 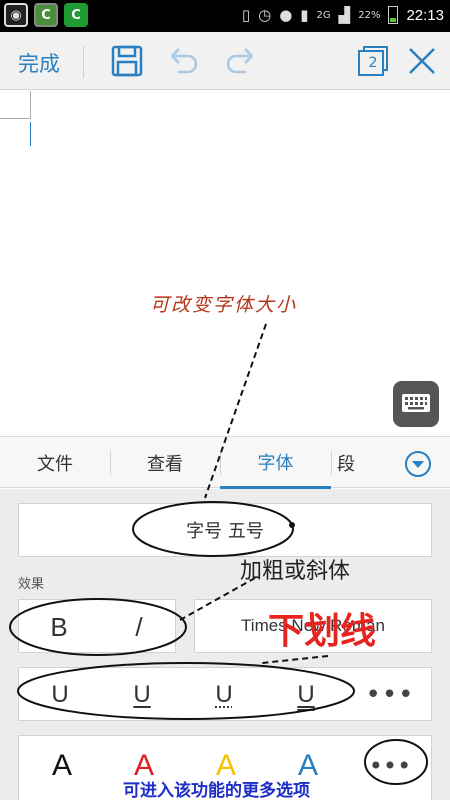 What do you see at coordinates (39, 63) in the screenshot?
I see `done-button: 完成` at bounding box center [39, 63].